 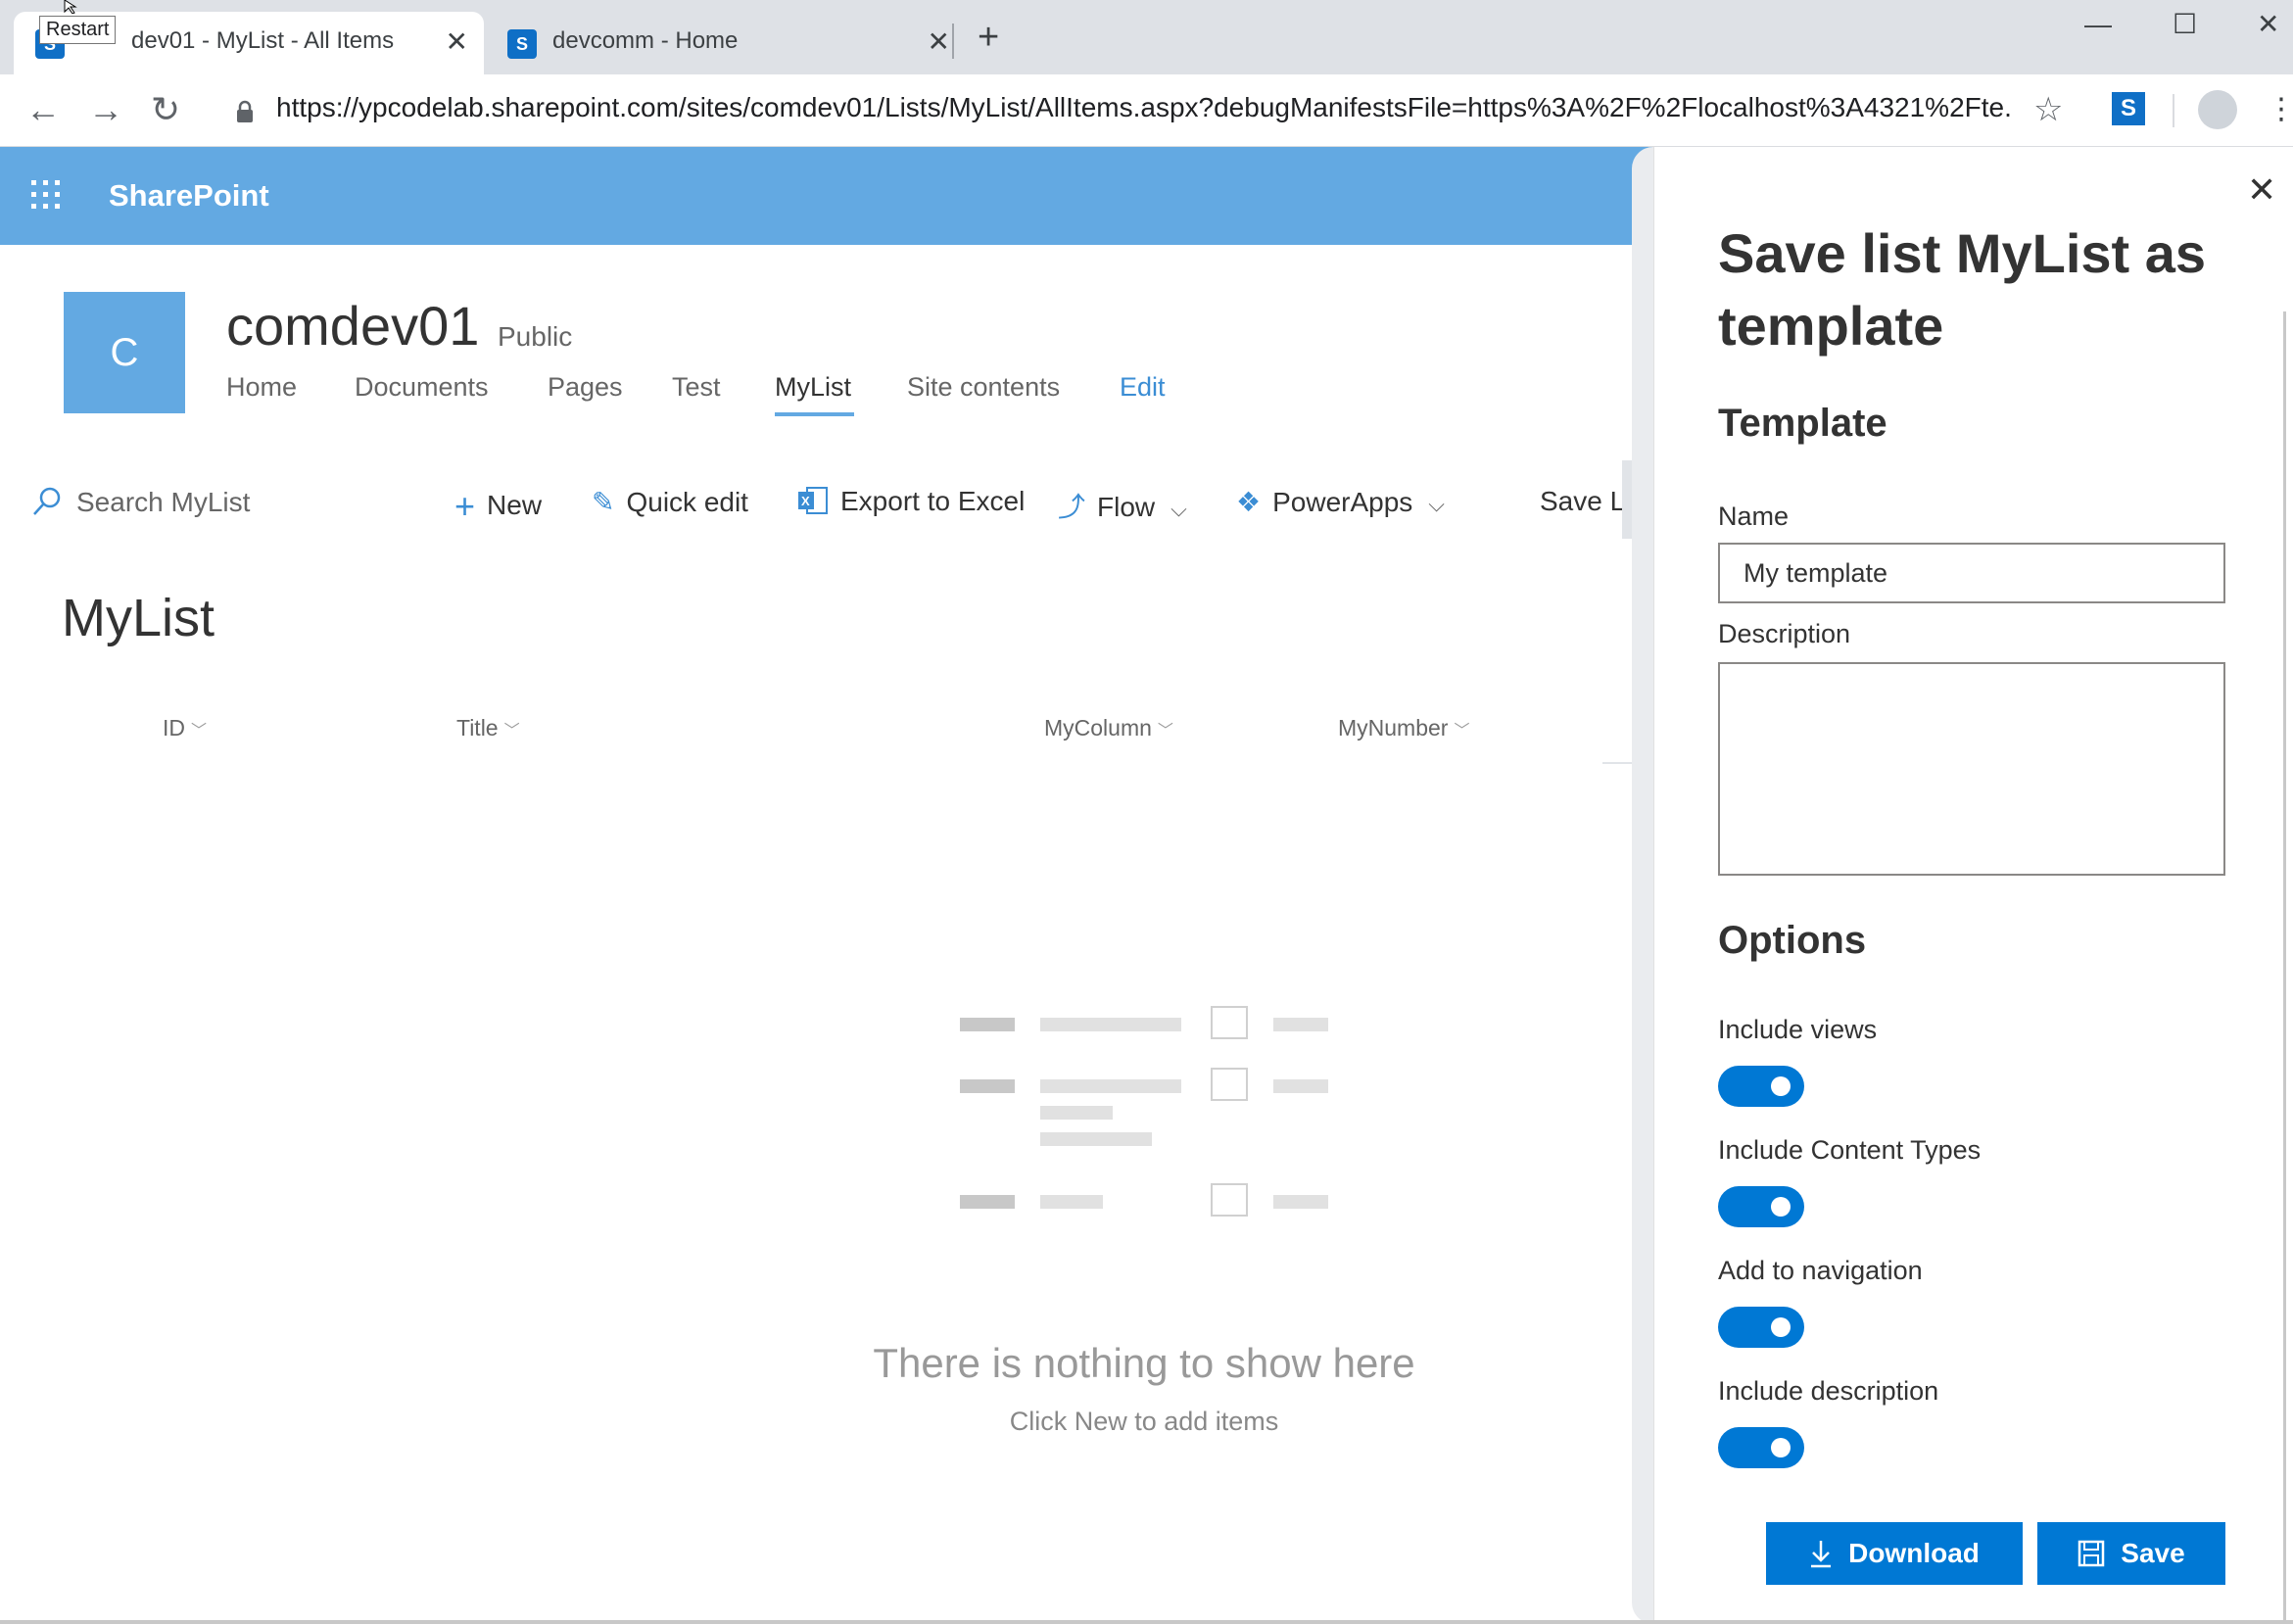 I want to click on tab-devcomm-home: S devcomm - Home ✕, so click(x=720, y=43).